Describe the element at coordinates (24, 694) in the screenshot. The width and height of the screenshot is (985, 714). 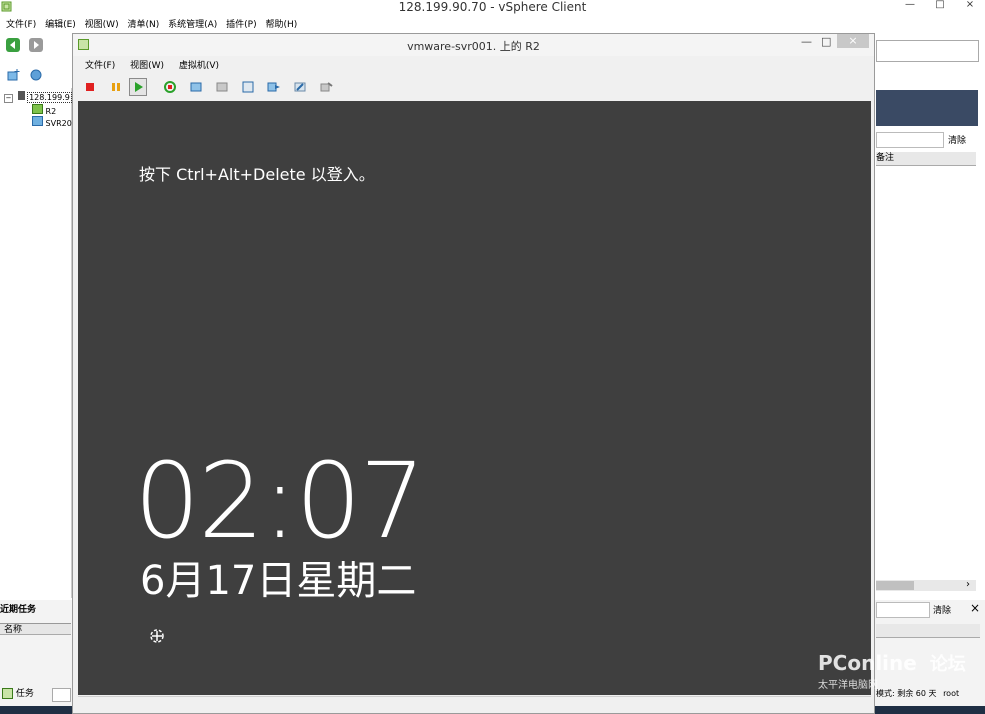
I see `tasks-tab-label: 任务` at that location.